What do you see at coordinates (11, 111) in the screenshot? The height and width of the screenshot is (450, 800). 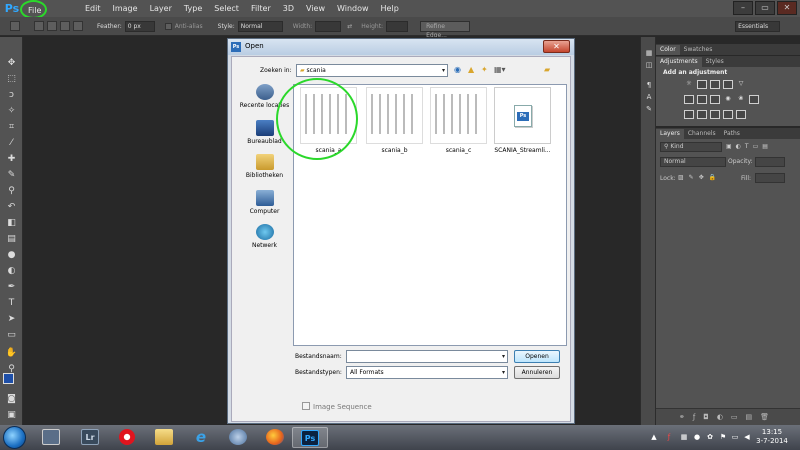 I see `magic-wand-icon: ✧` at bounding box center [11, 111].